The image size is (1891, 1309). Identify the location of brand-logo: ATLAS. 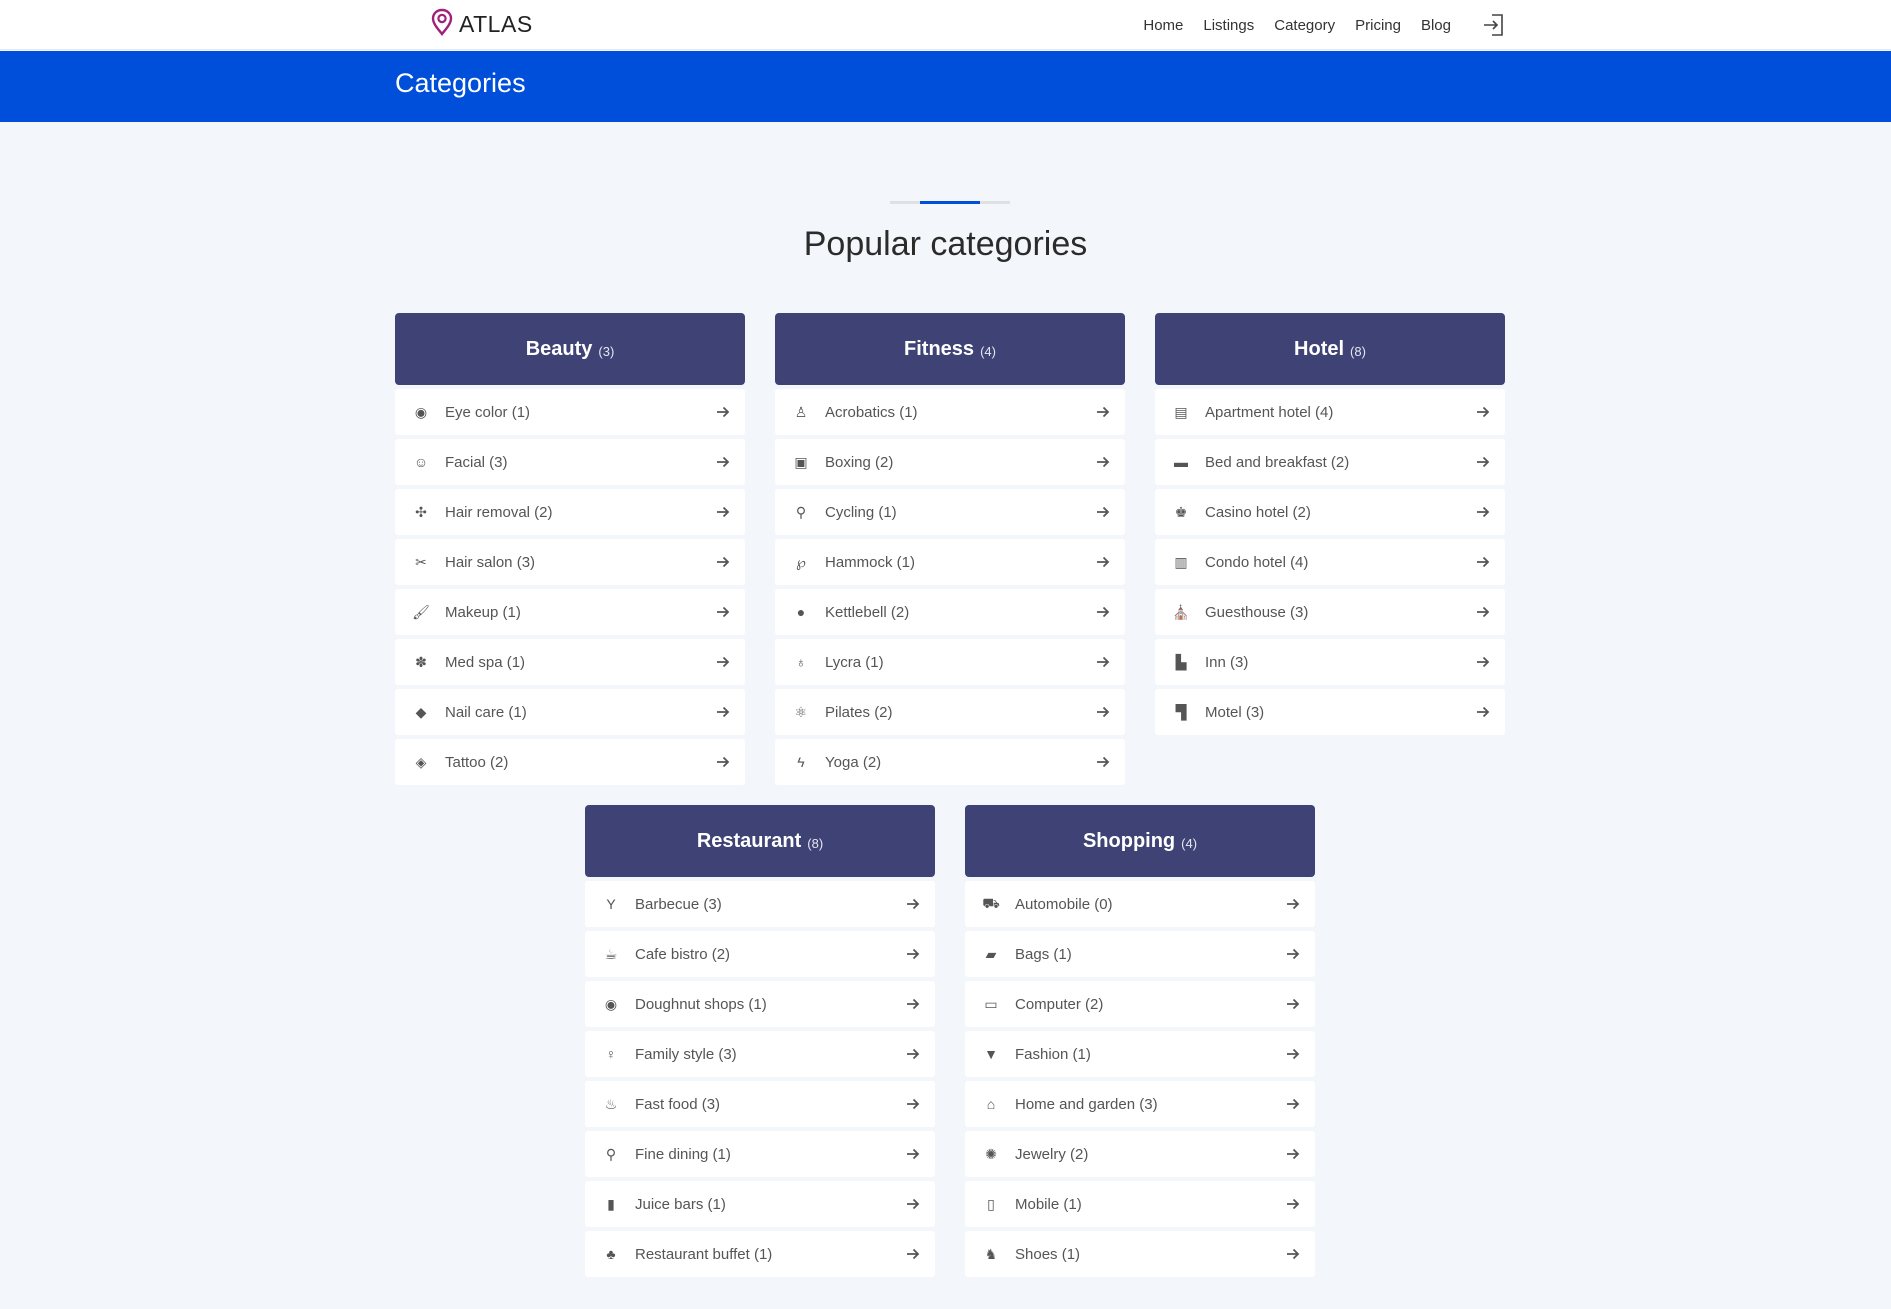
(482, 24).